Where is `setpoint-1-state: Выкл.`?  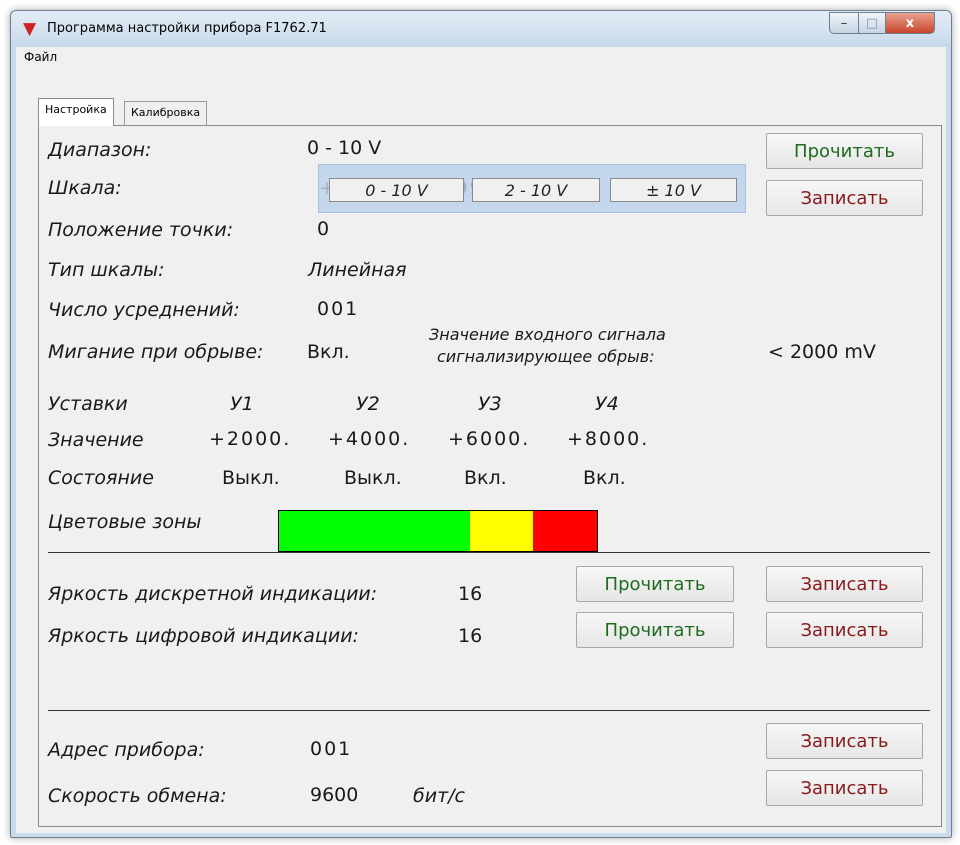
setpoint-1-state: Выкл. is located at coordinates (251, 478).